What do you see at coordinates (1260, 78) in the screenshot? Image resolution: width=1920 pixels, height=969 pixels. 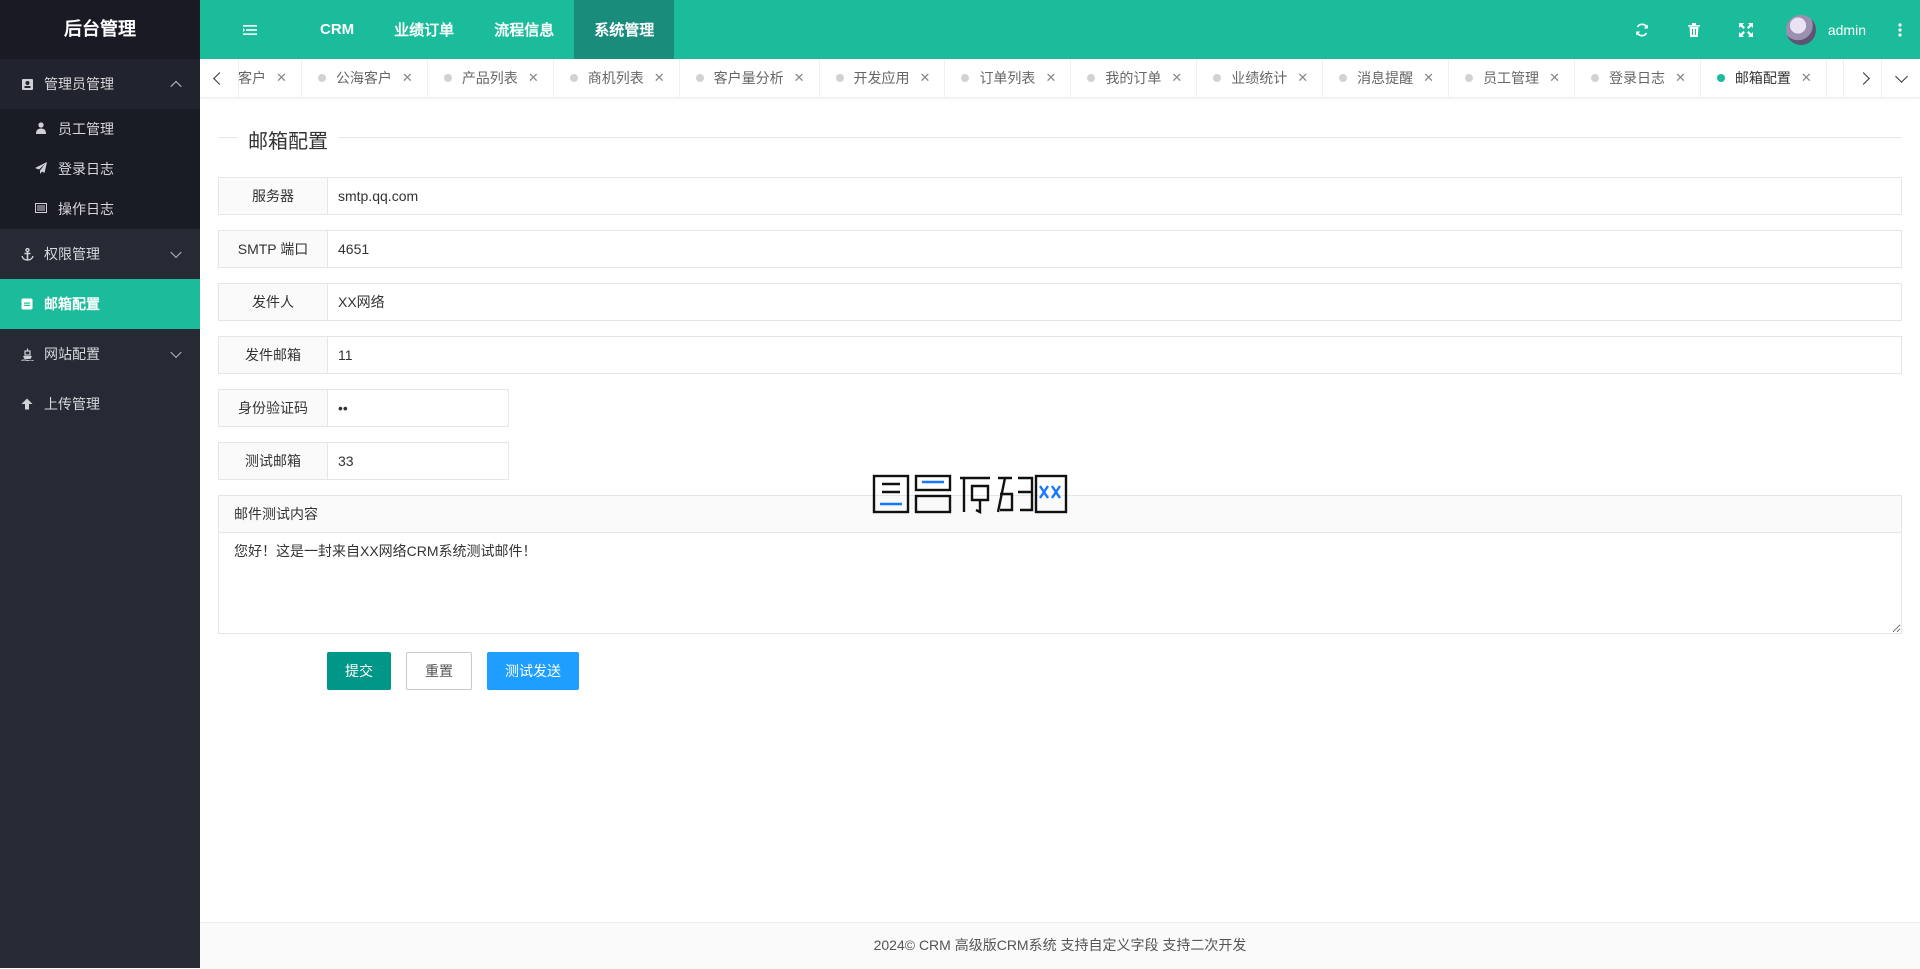 I see `page-tab: 业绩统计 ✕` at bounding box center [1260, 78].